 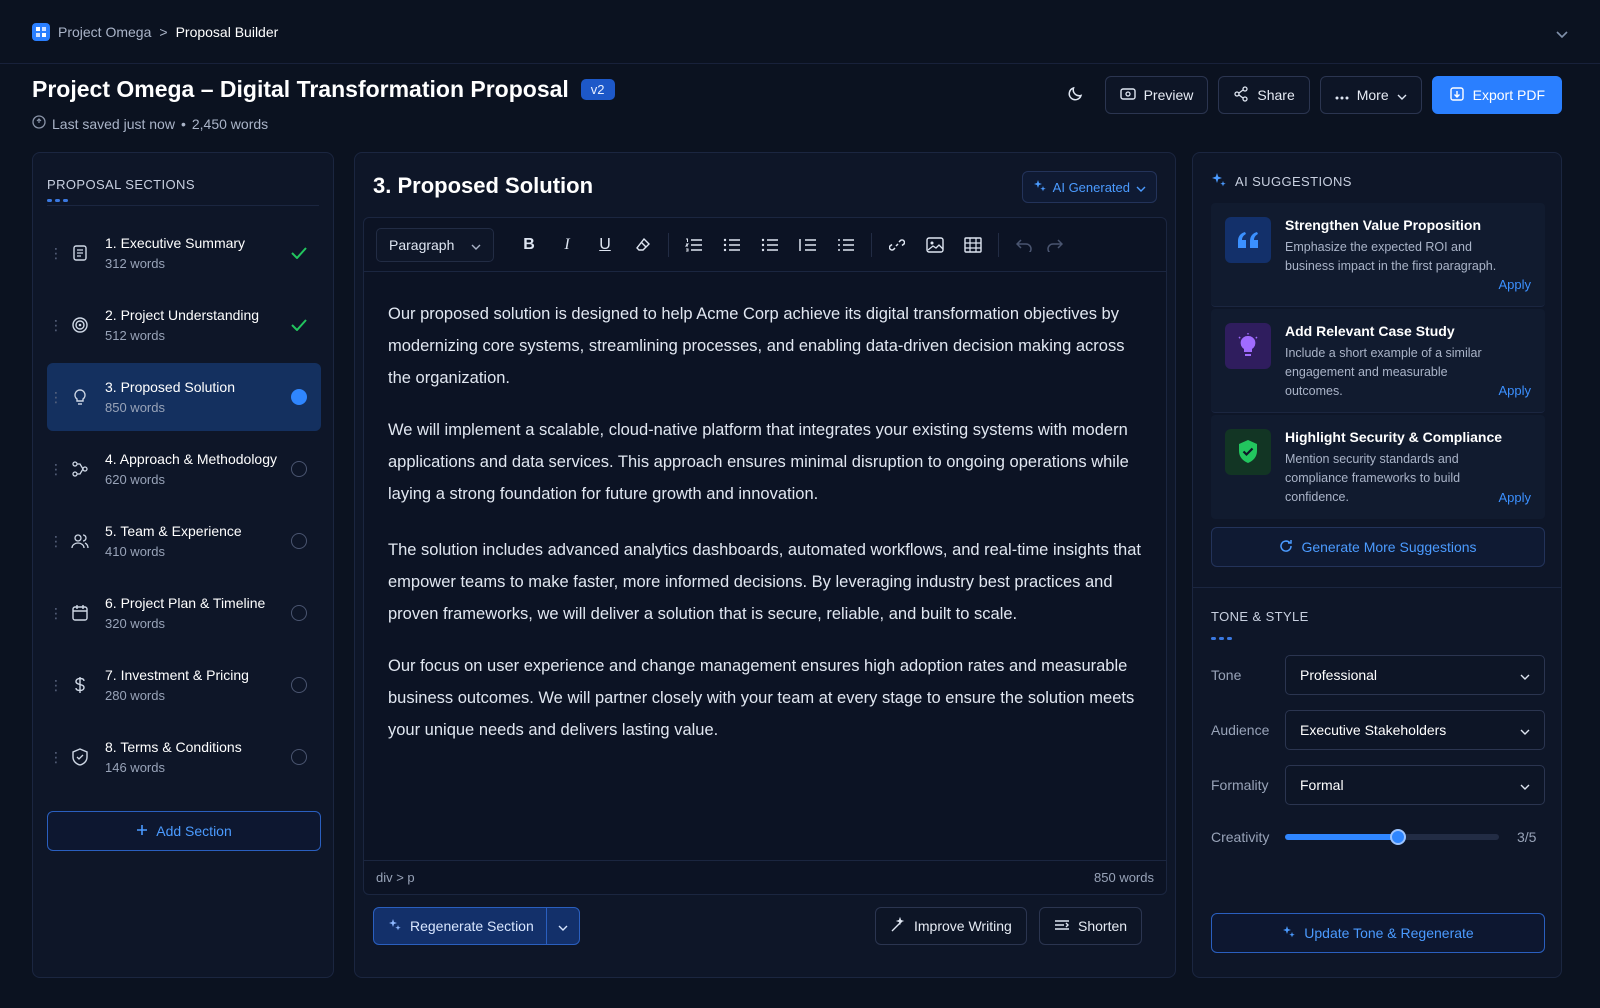 I want to click on eraser-icon, so click(x=643, y=245).